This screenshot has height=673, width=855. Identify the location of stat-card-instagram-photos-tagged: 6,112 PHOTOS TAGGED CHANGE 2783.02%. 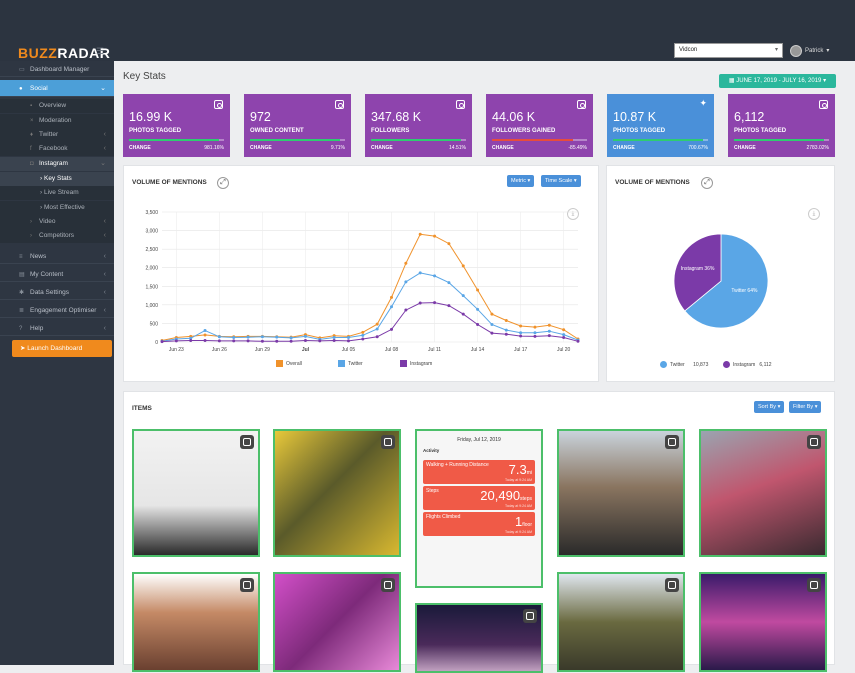
(781, 125).